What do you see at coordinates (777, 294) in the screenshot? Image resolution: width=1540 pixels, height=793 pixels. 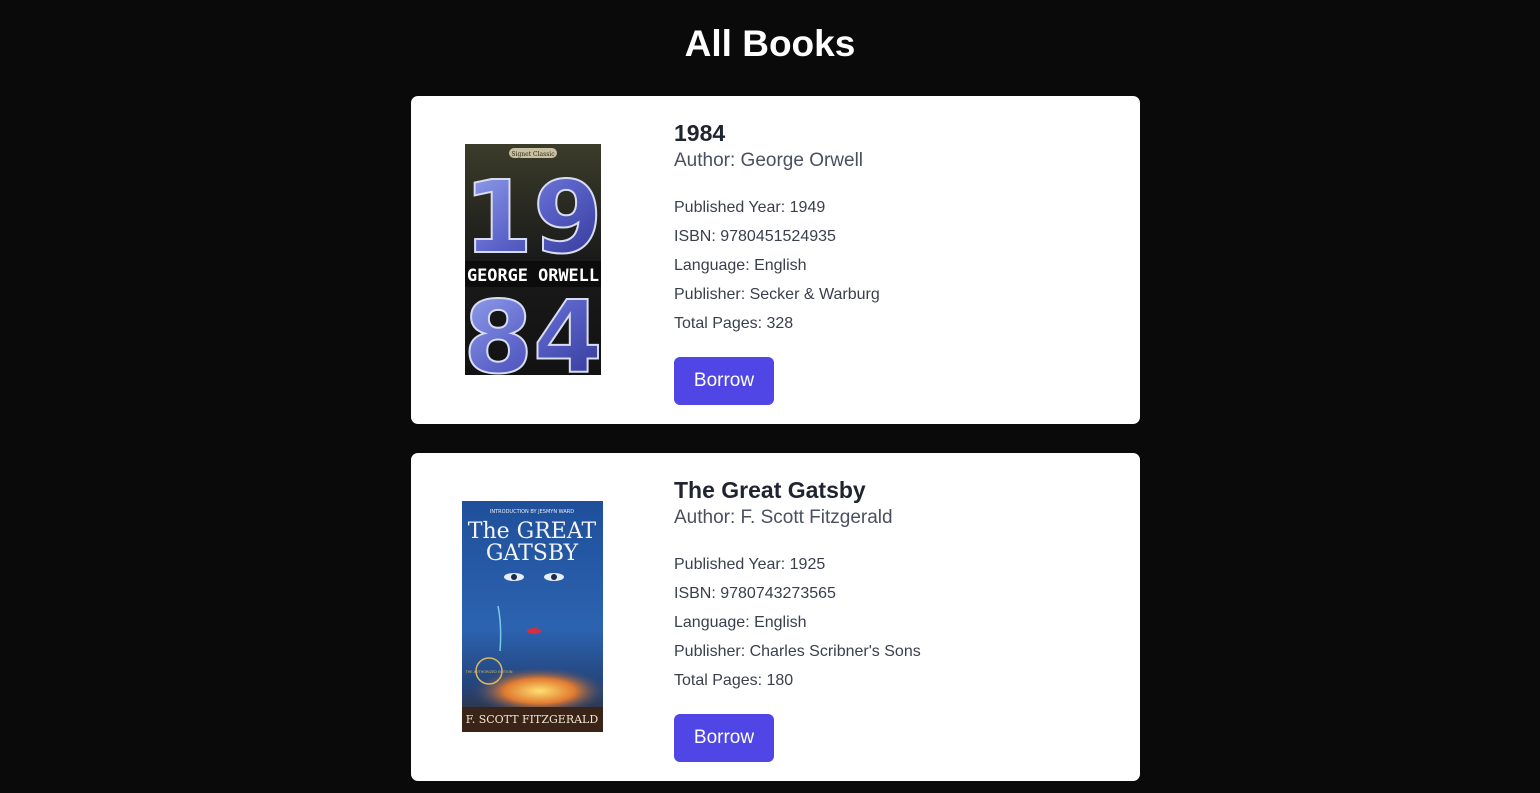 I see `publisher: Publisher: Secker & Warburg` at bounding box center [777, 294].